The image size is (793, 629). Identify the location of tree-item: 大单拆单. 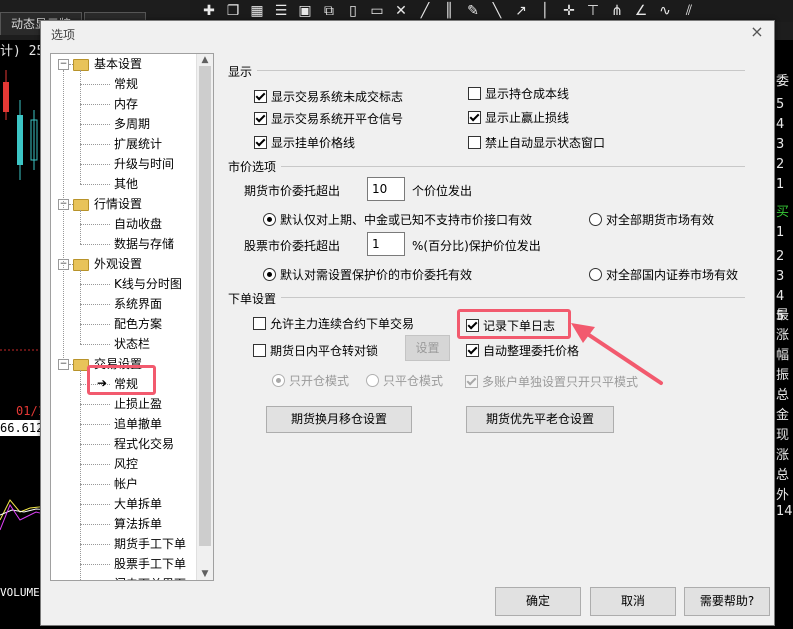
(138, 504).